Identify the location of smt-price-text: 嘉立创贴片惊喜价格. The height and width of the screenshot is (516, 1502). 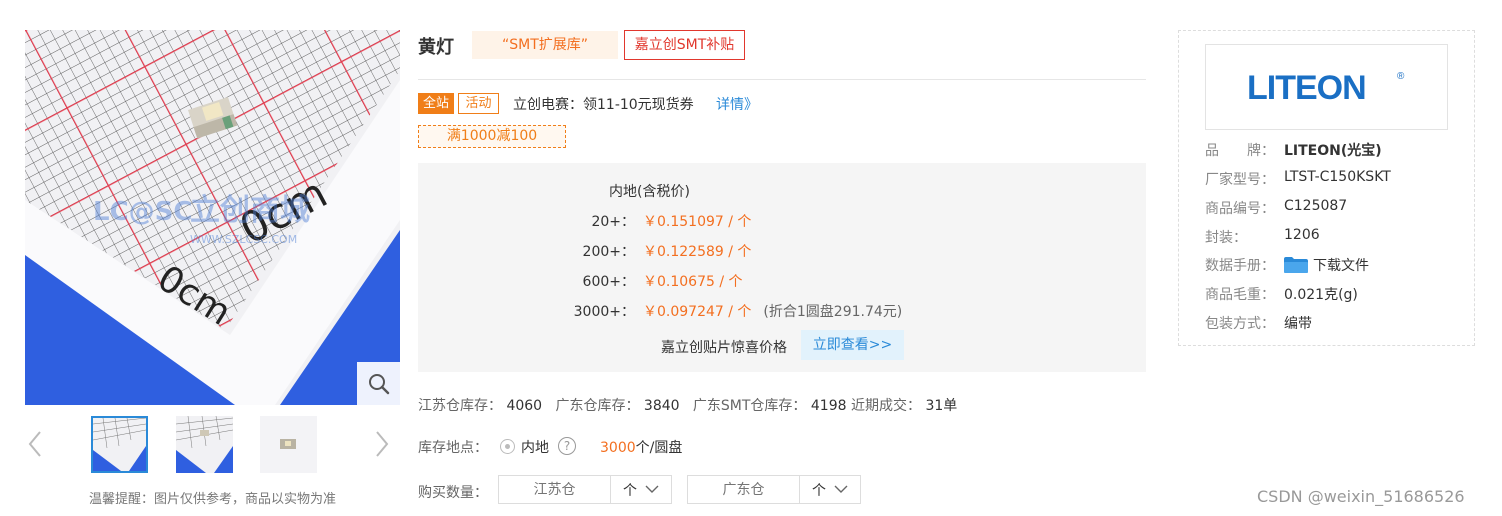
(724, 348).